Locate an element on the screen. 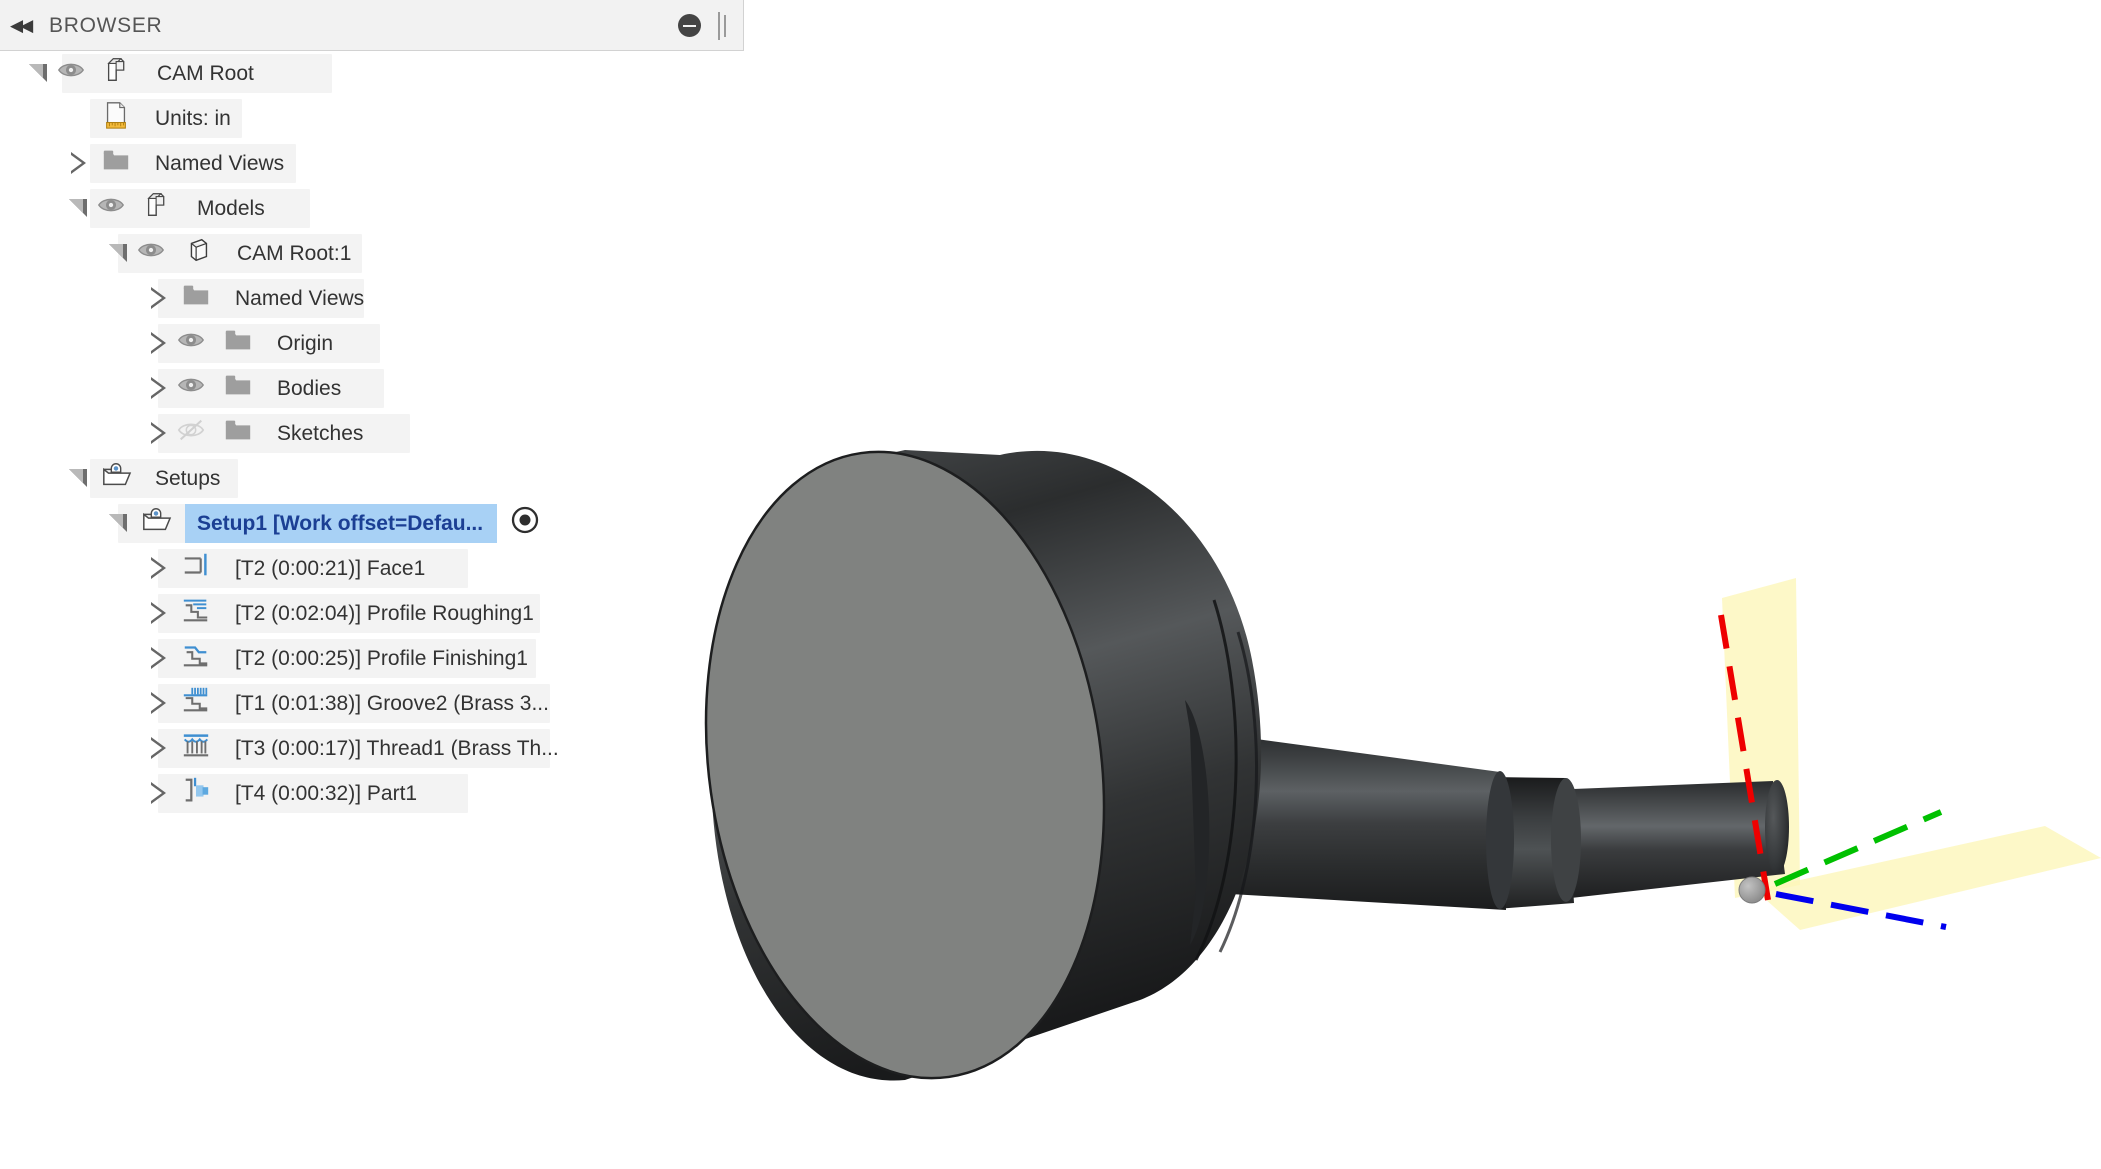  tree-row-label: Units: in is located at coordinates (193, 118).